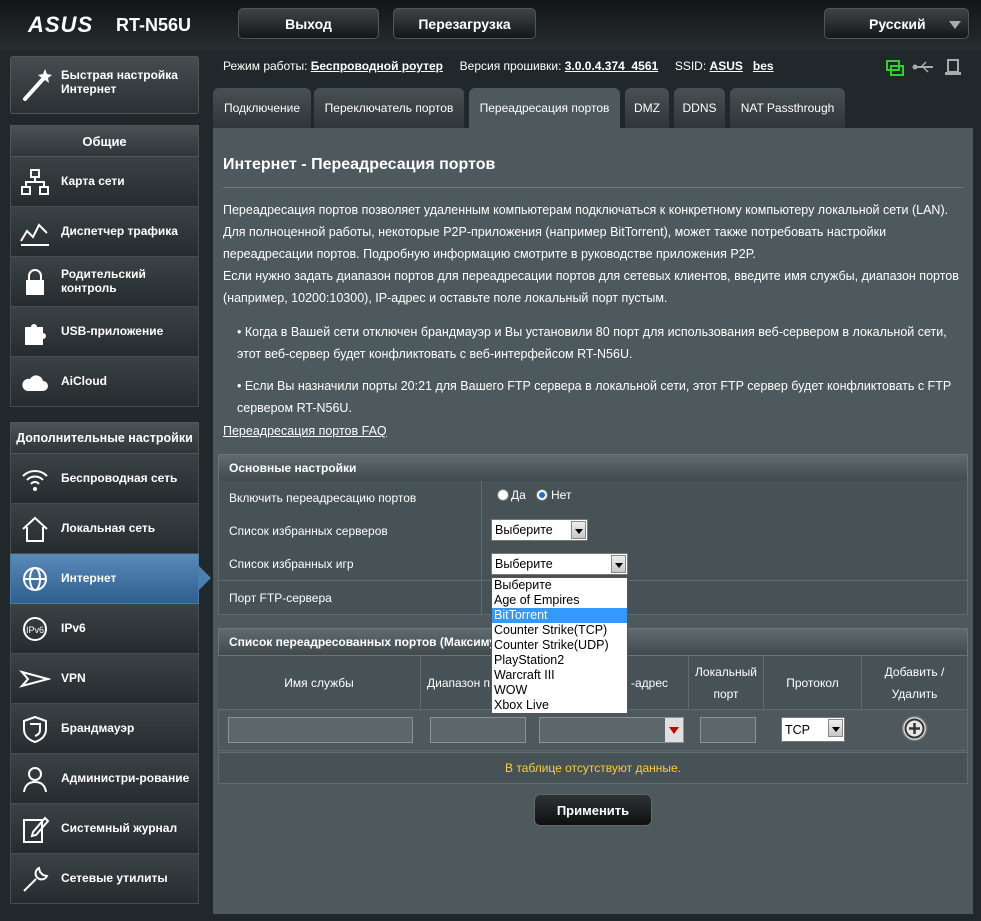  I want to click on tab-3: DMZ, so click(647, 108).